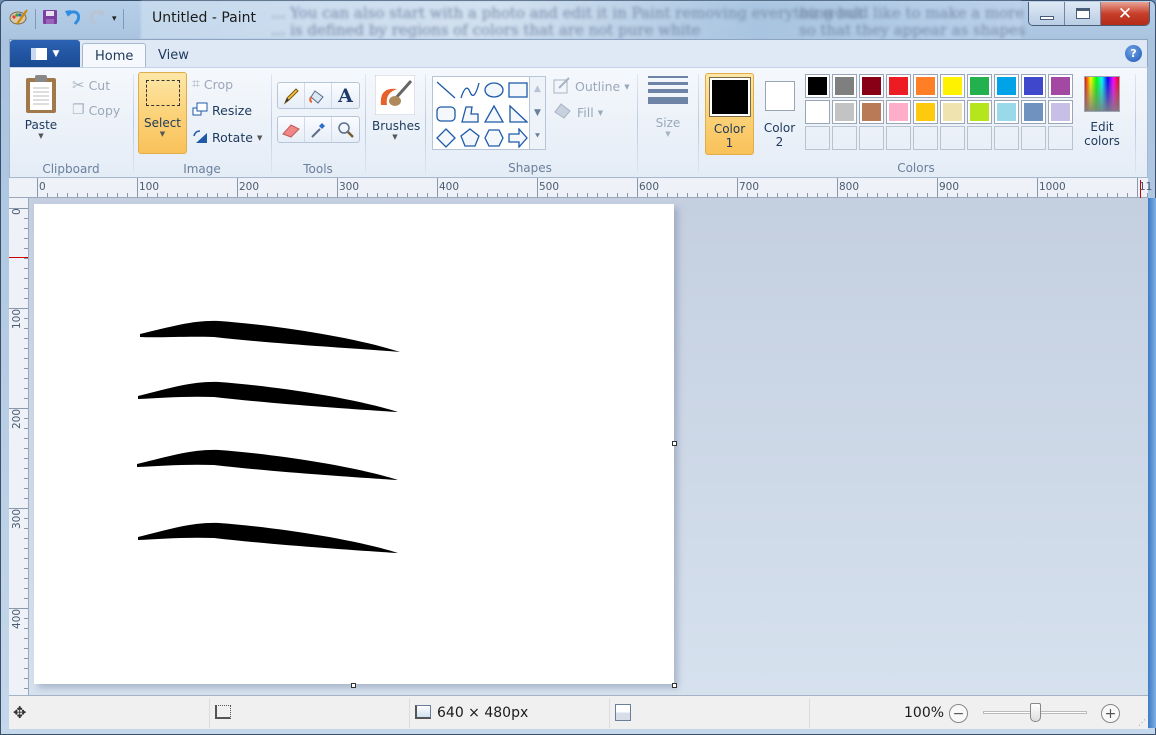  What do you see at coordinates (73, 19) in the screenshot?
I see `undo-icon` at bounding box center [73, 19].